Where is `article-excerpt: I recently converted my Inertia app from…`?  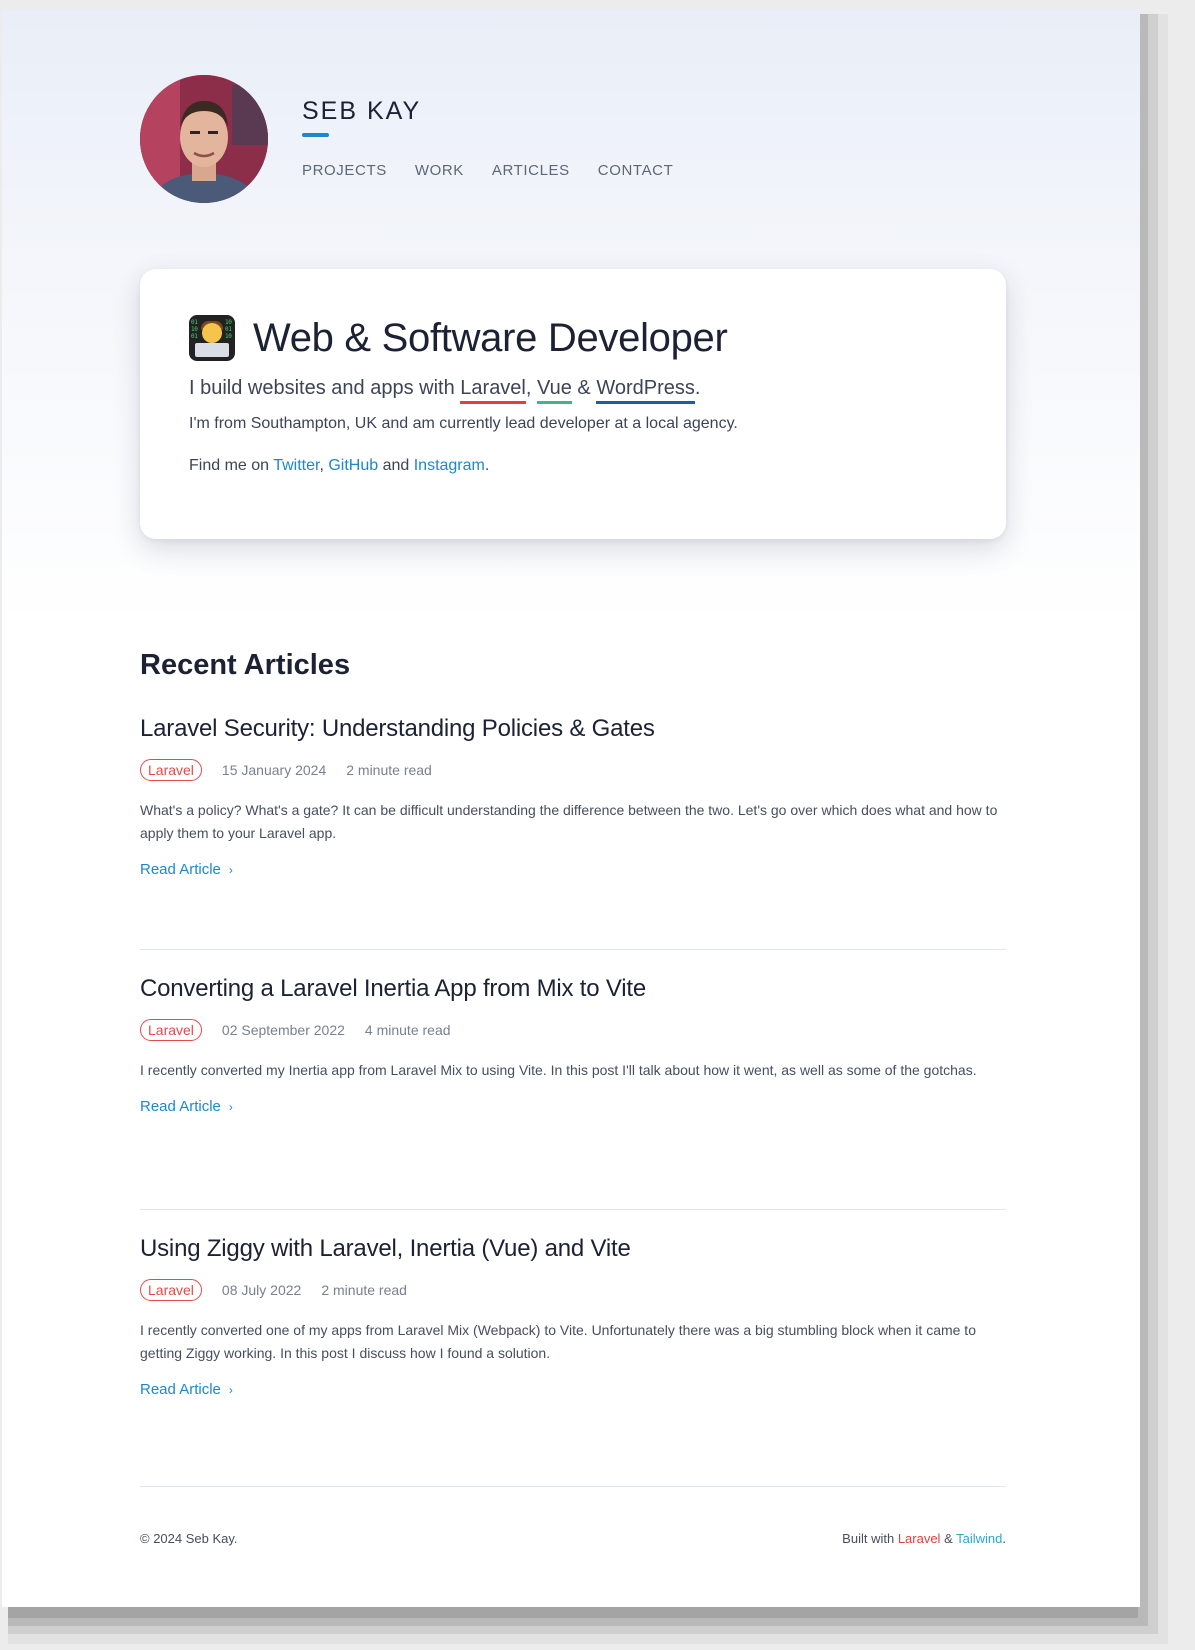 article-excerpt: I recently converted my Inertia app from… is located at coordinates (558, 1070).